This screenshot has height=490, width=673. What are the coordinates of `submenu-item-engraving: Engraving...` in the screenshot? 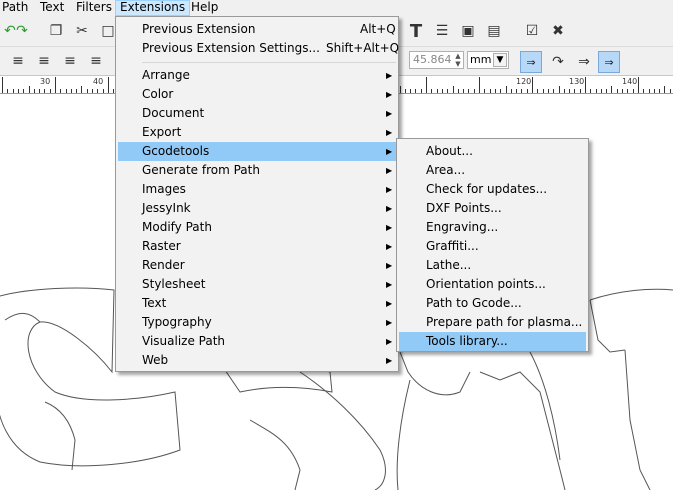 It's located at (492, 227).